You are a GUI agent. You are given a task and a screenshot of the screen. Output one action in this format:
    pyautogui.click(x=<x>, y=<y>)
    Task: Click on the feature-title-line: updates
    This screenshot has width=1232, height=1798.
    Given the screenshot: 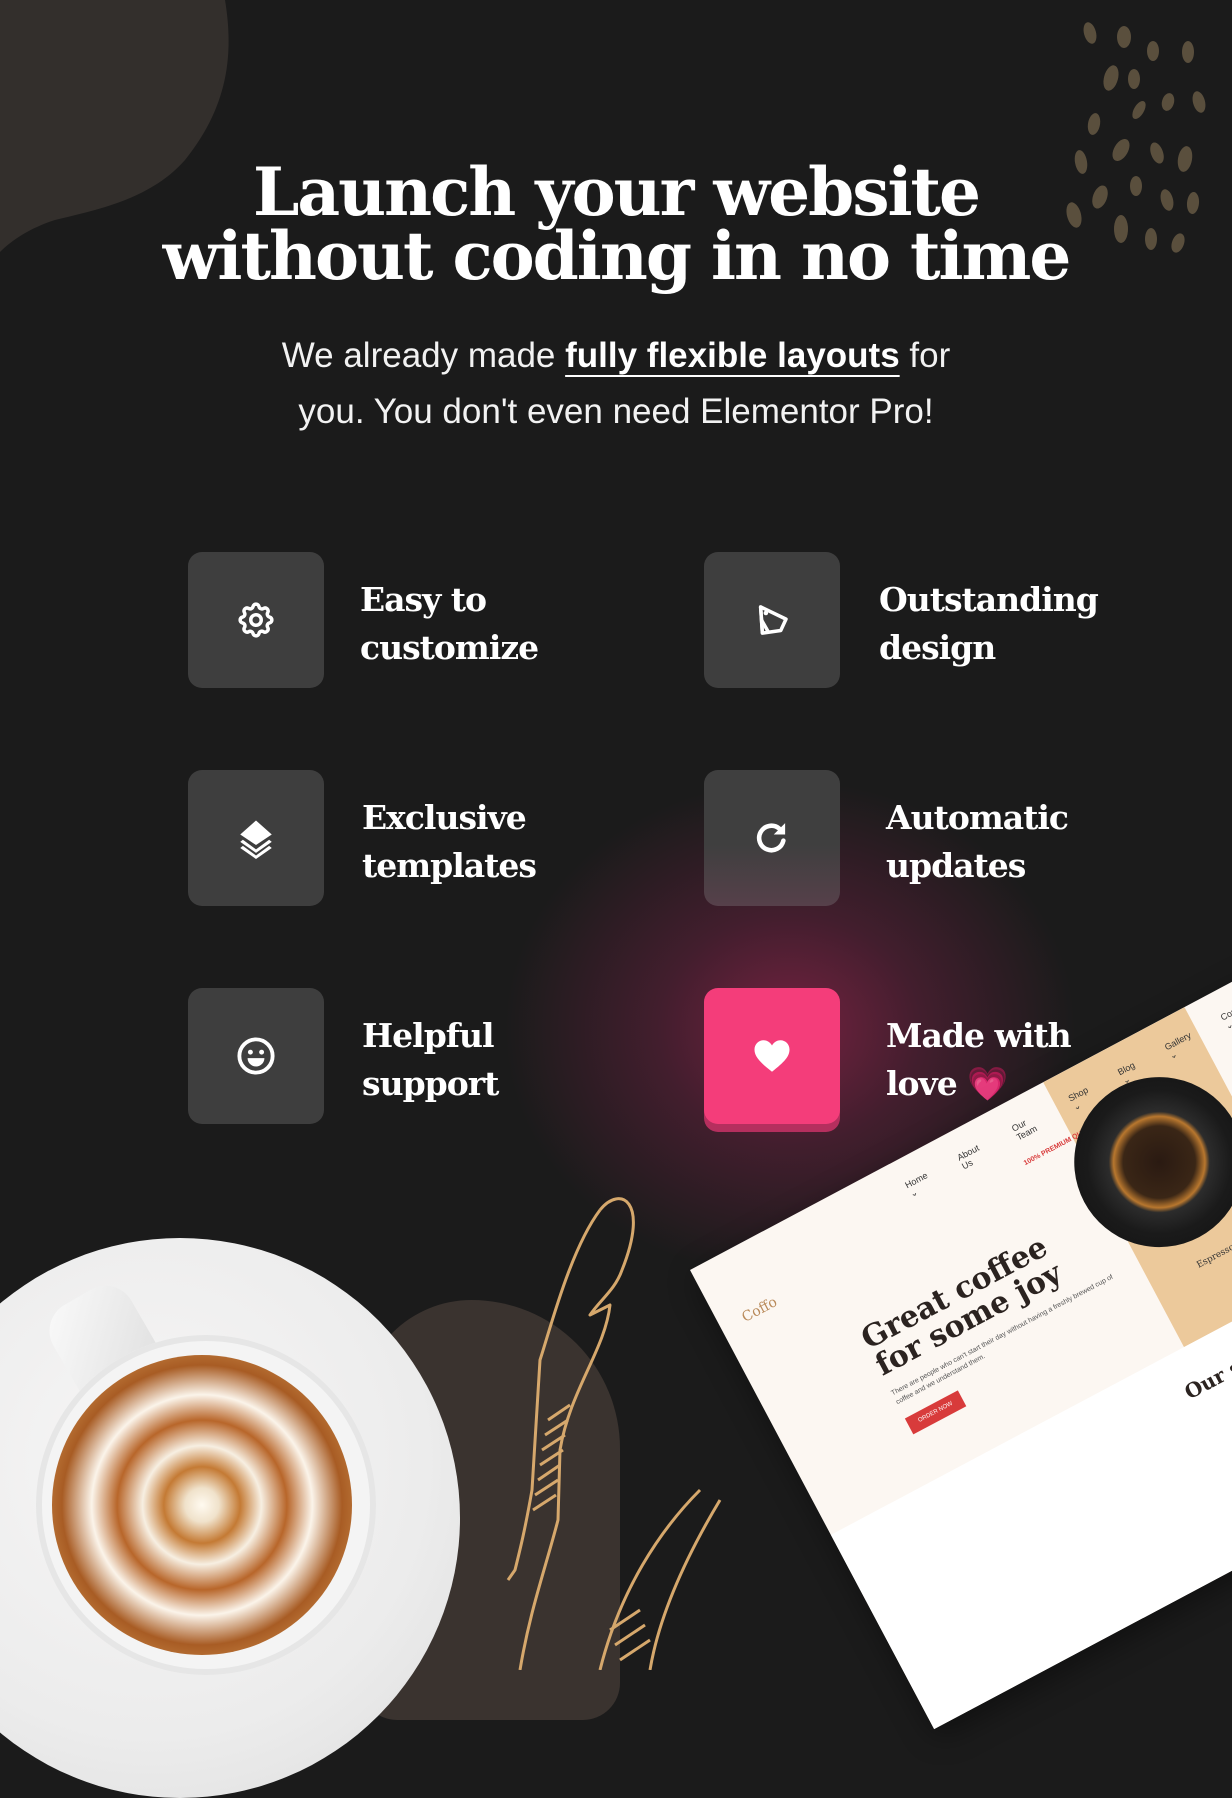 What is the action you would take?
    pyautogui.click(x=956, y=865)
    